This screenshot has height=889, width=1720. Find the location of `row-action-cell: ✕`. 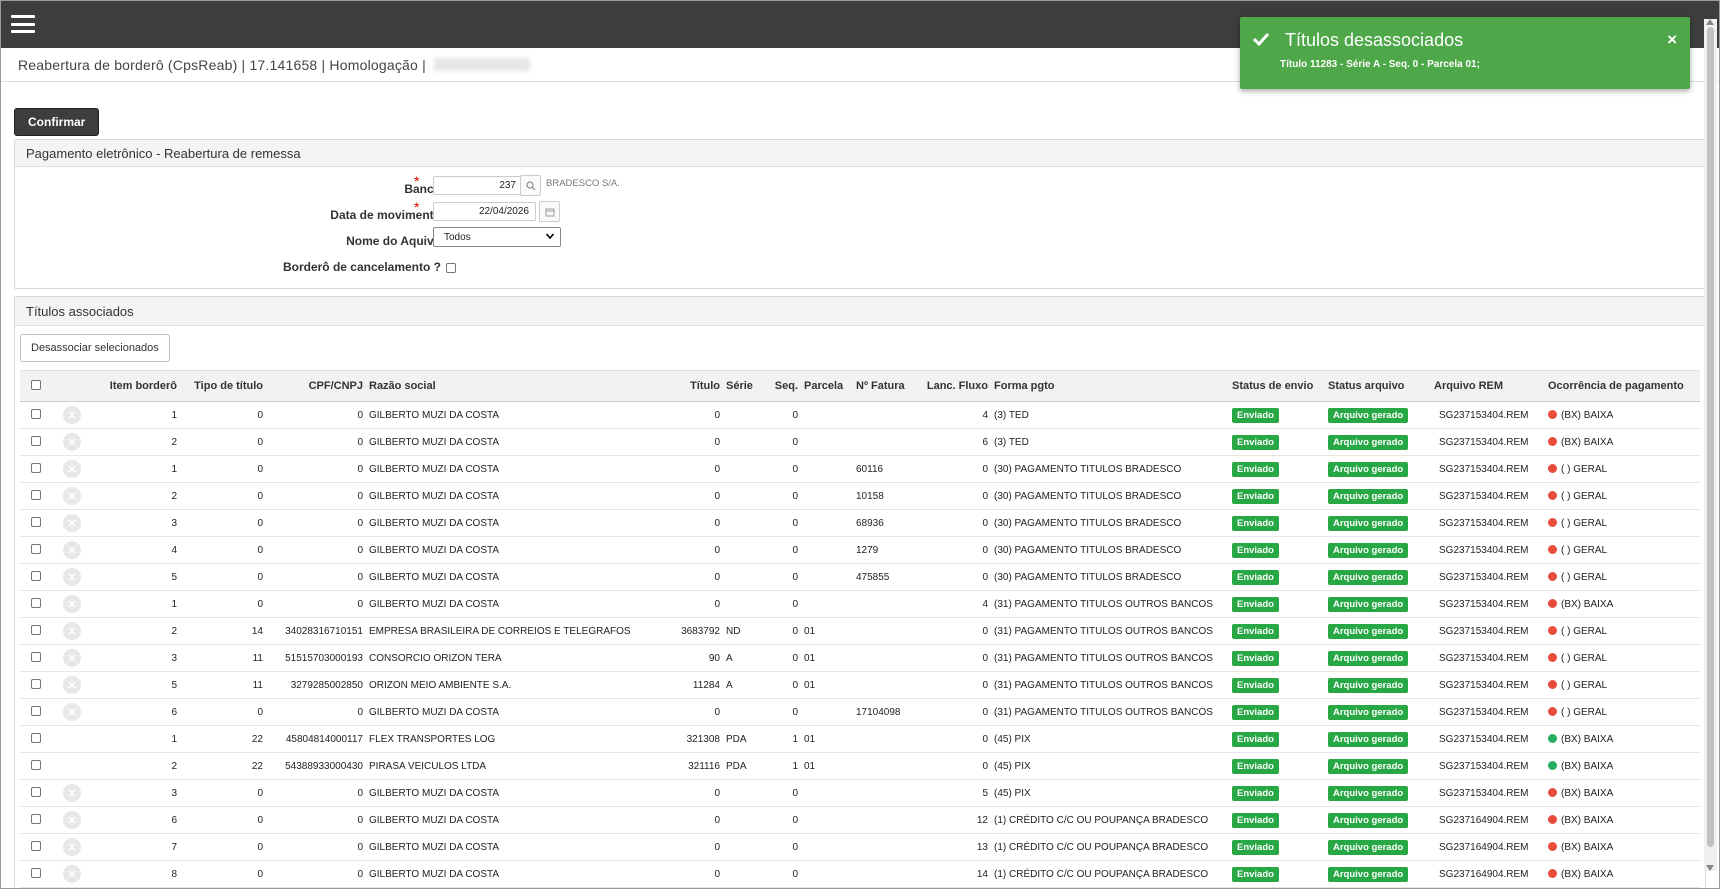

row-action-cell: ✕ is located at coordinates (70, 577).